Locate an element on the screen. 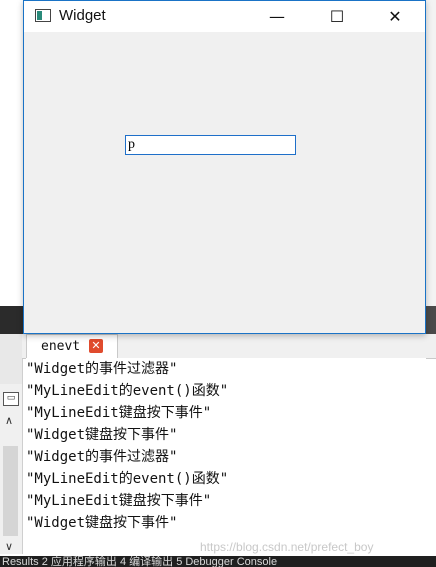 This screenshot has height=567, width=436. minimize-button: — is located at coordinates (277, 16).